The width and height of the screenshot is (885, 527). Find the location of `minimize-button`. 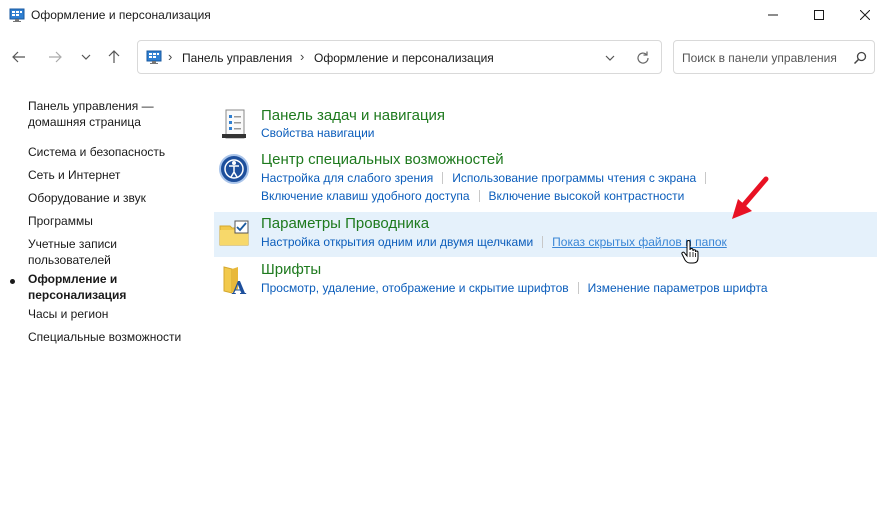

minimize-button is located at coordinates (773, 15).